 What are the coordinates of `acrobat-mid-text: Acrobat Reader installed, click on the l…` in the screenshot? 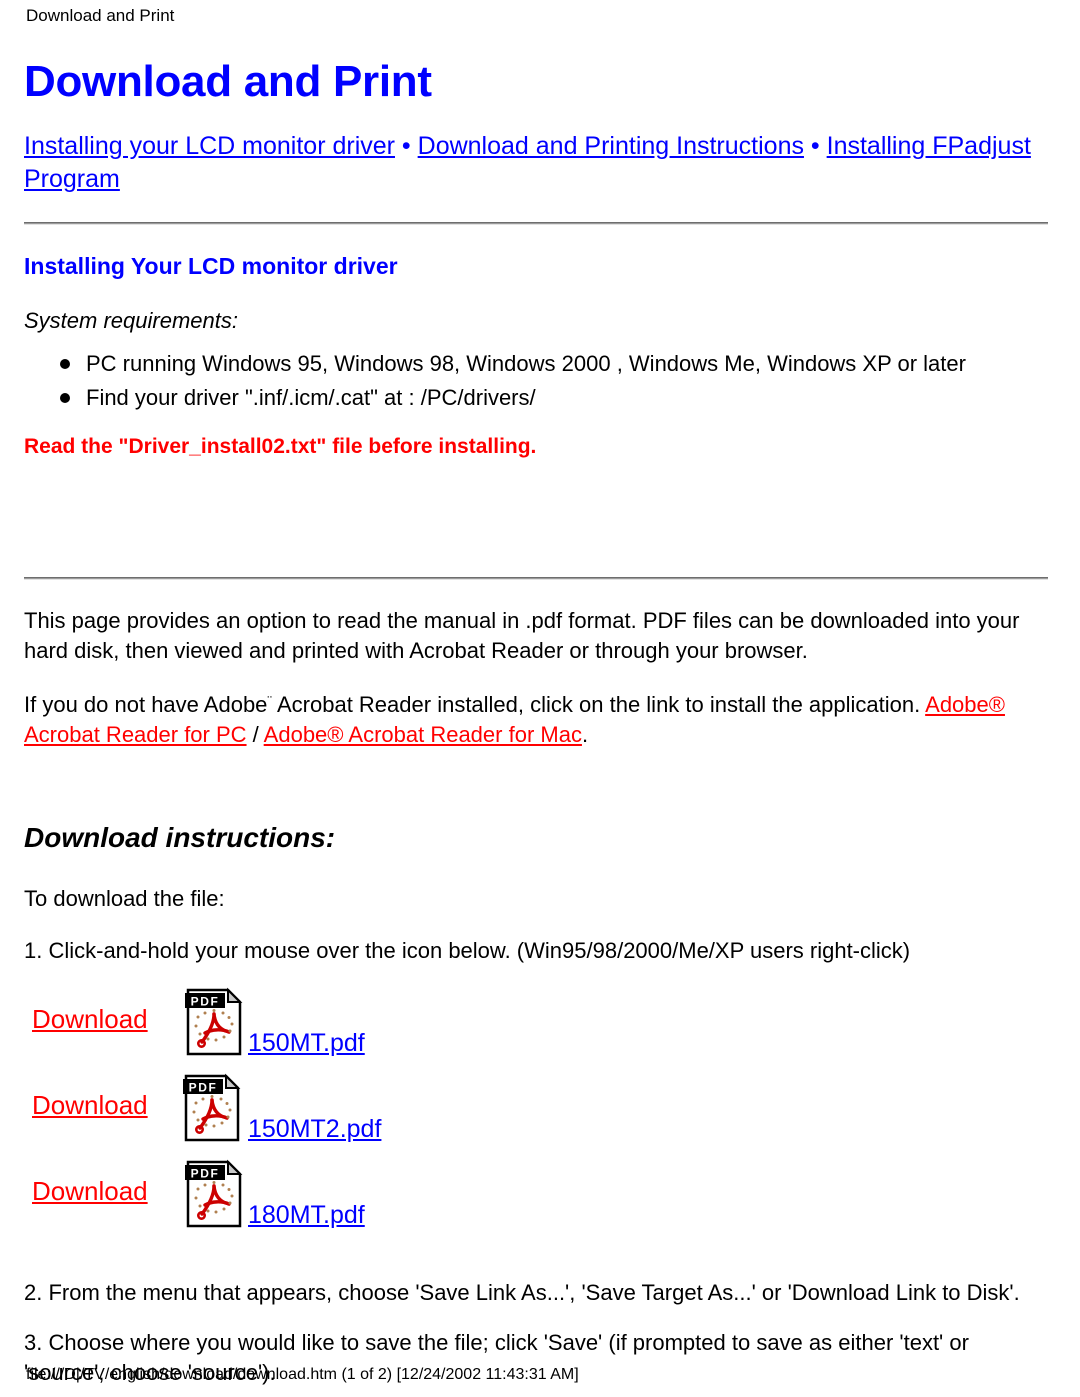 It's located at (599, 704).